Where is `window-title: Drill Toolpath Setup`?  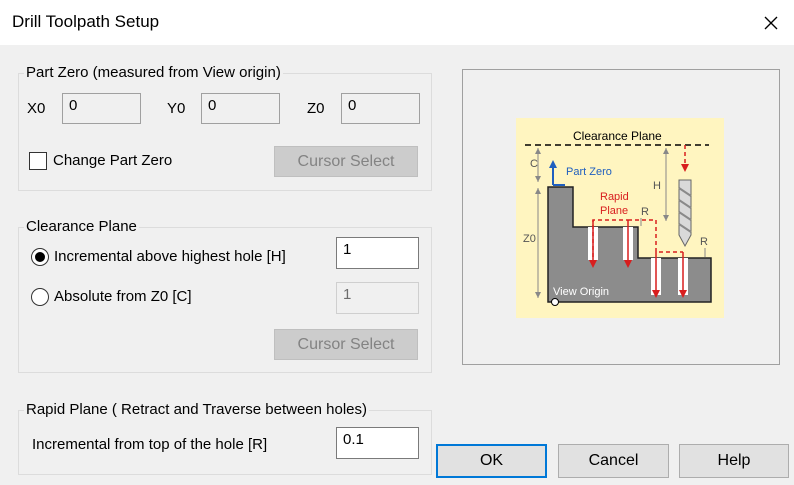
window-title: Drill Toolpath Setup is located at coordinates (86, 21).